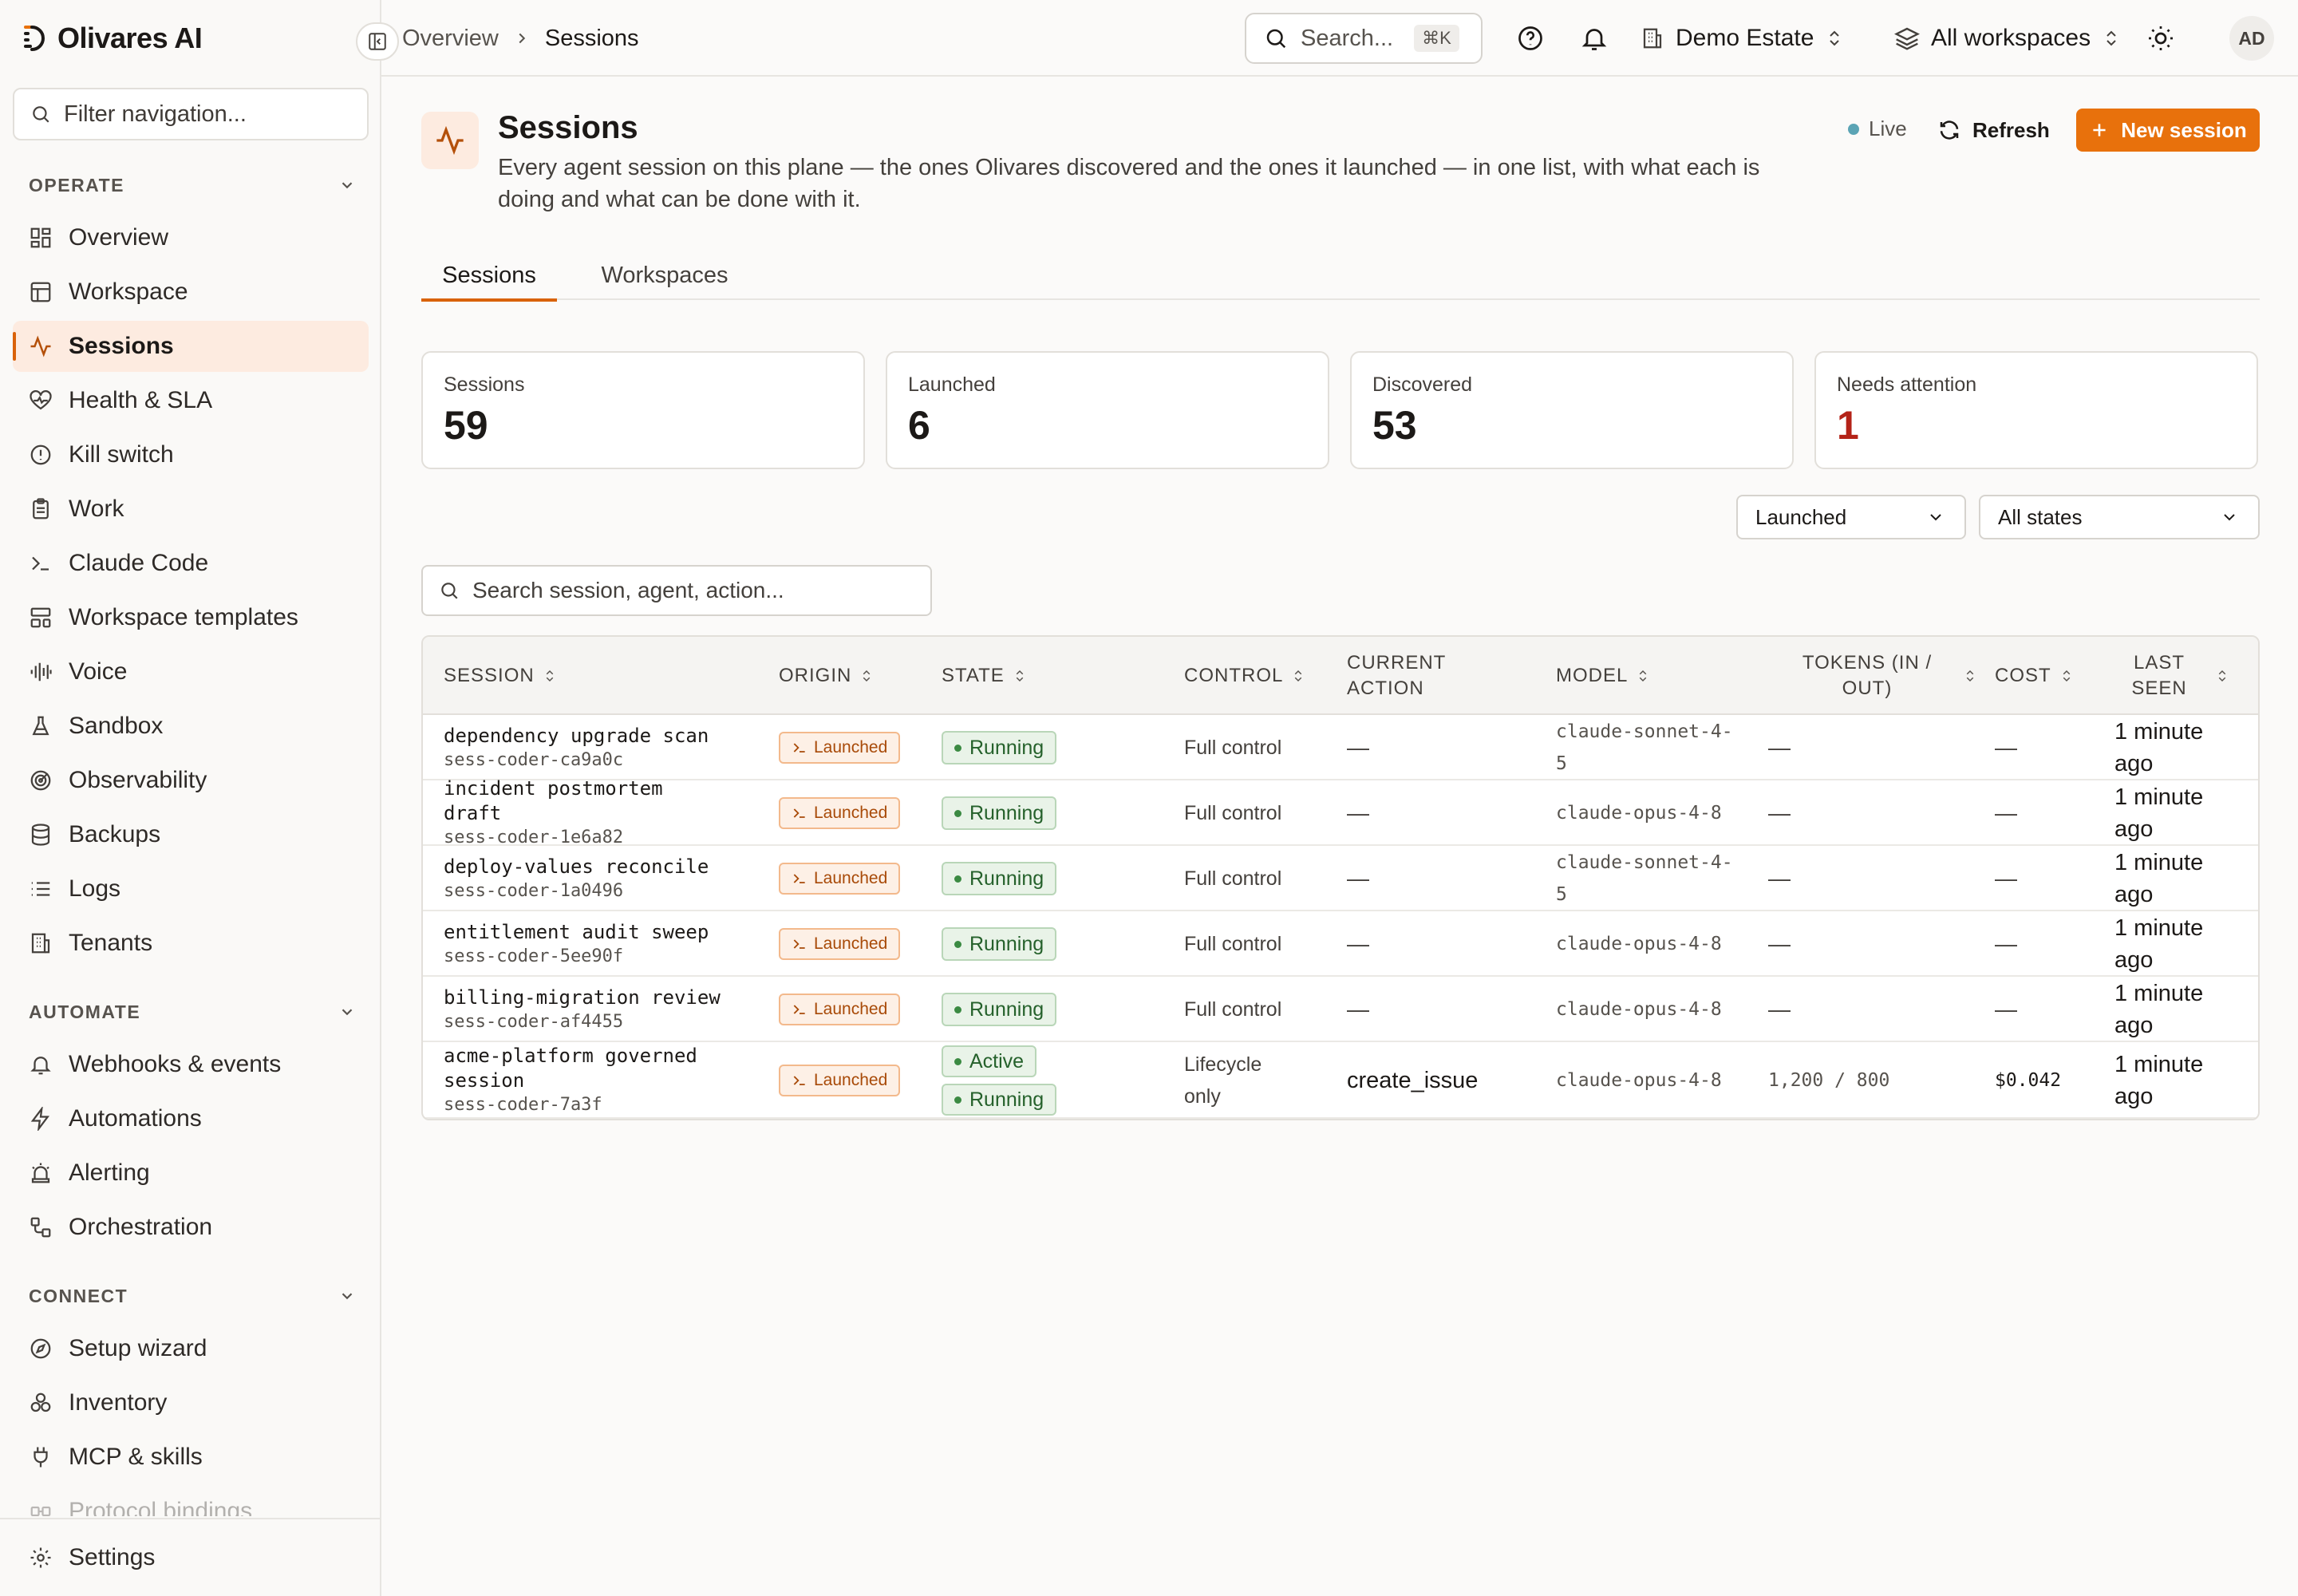  Describe the element at coordinates (191, 671) in the screenshot. I see `sidebar-item-voice: Voice` at that location.